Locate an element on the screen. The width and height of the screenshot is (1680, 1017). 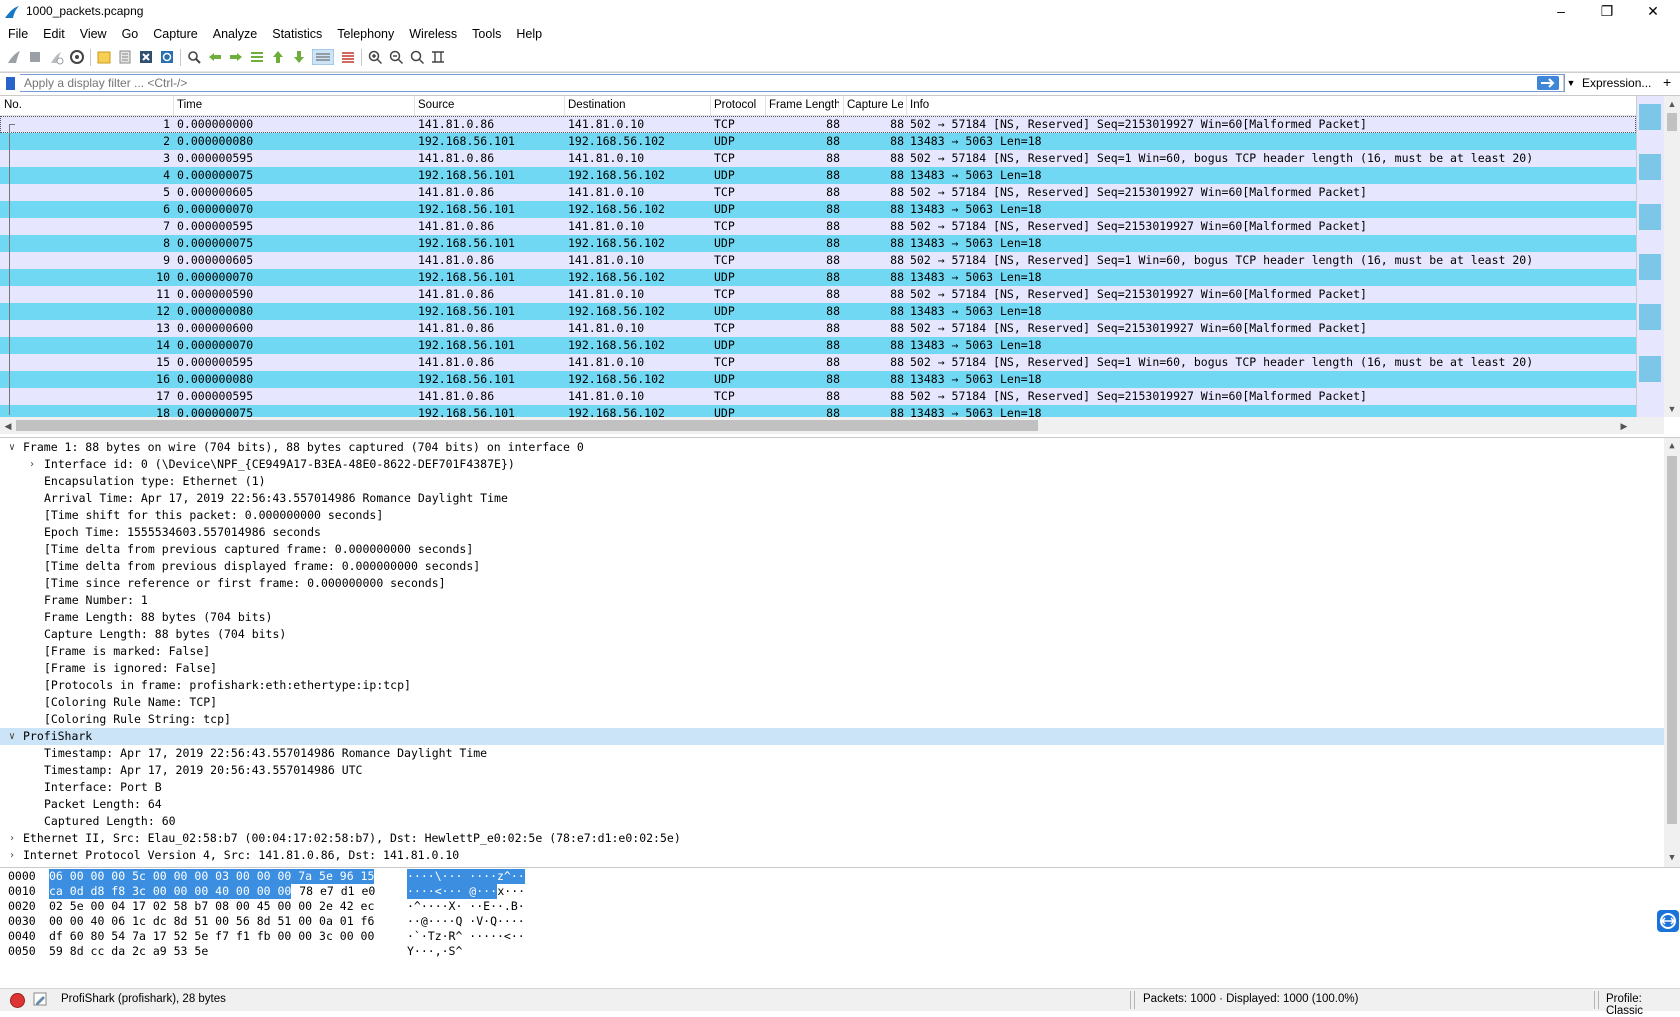
tree-field: Epoch Time: 1555534603.557014986 seconds is located at coordinates (832, 532).